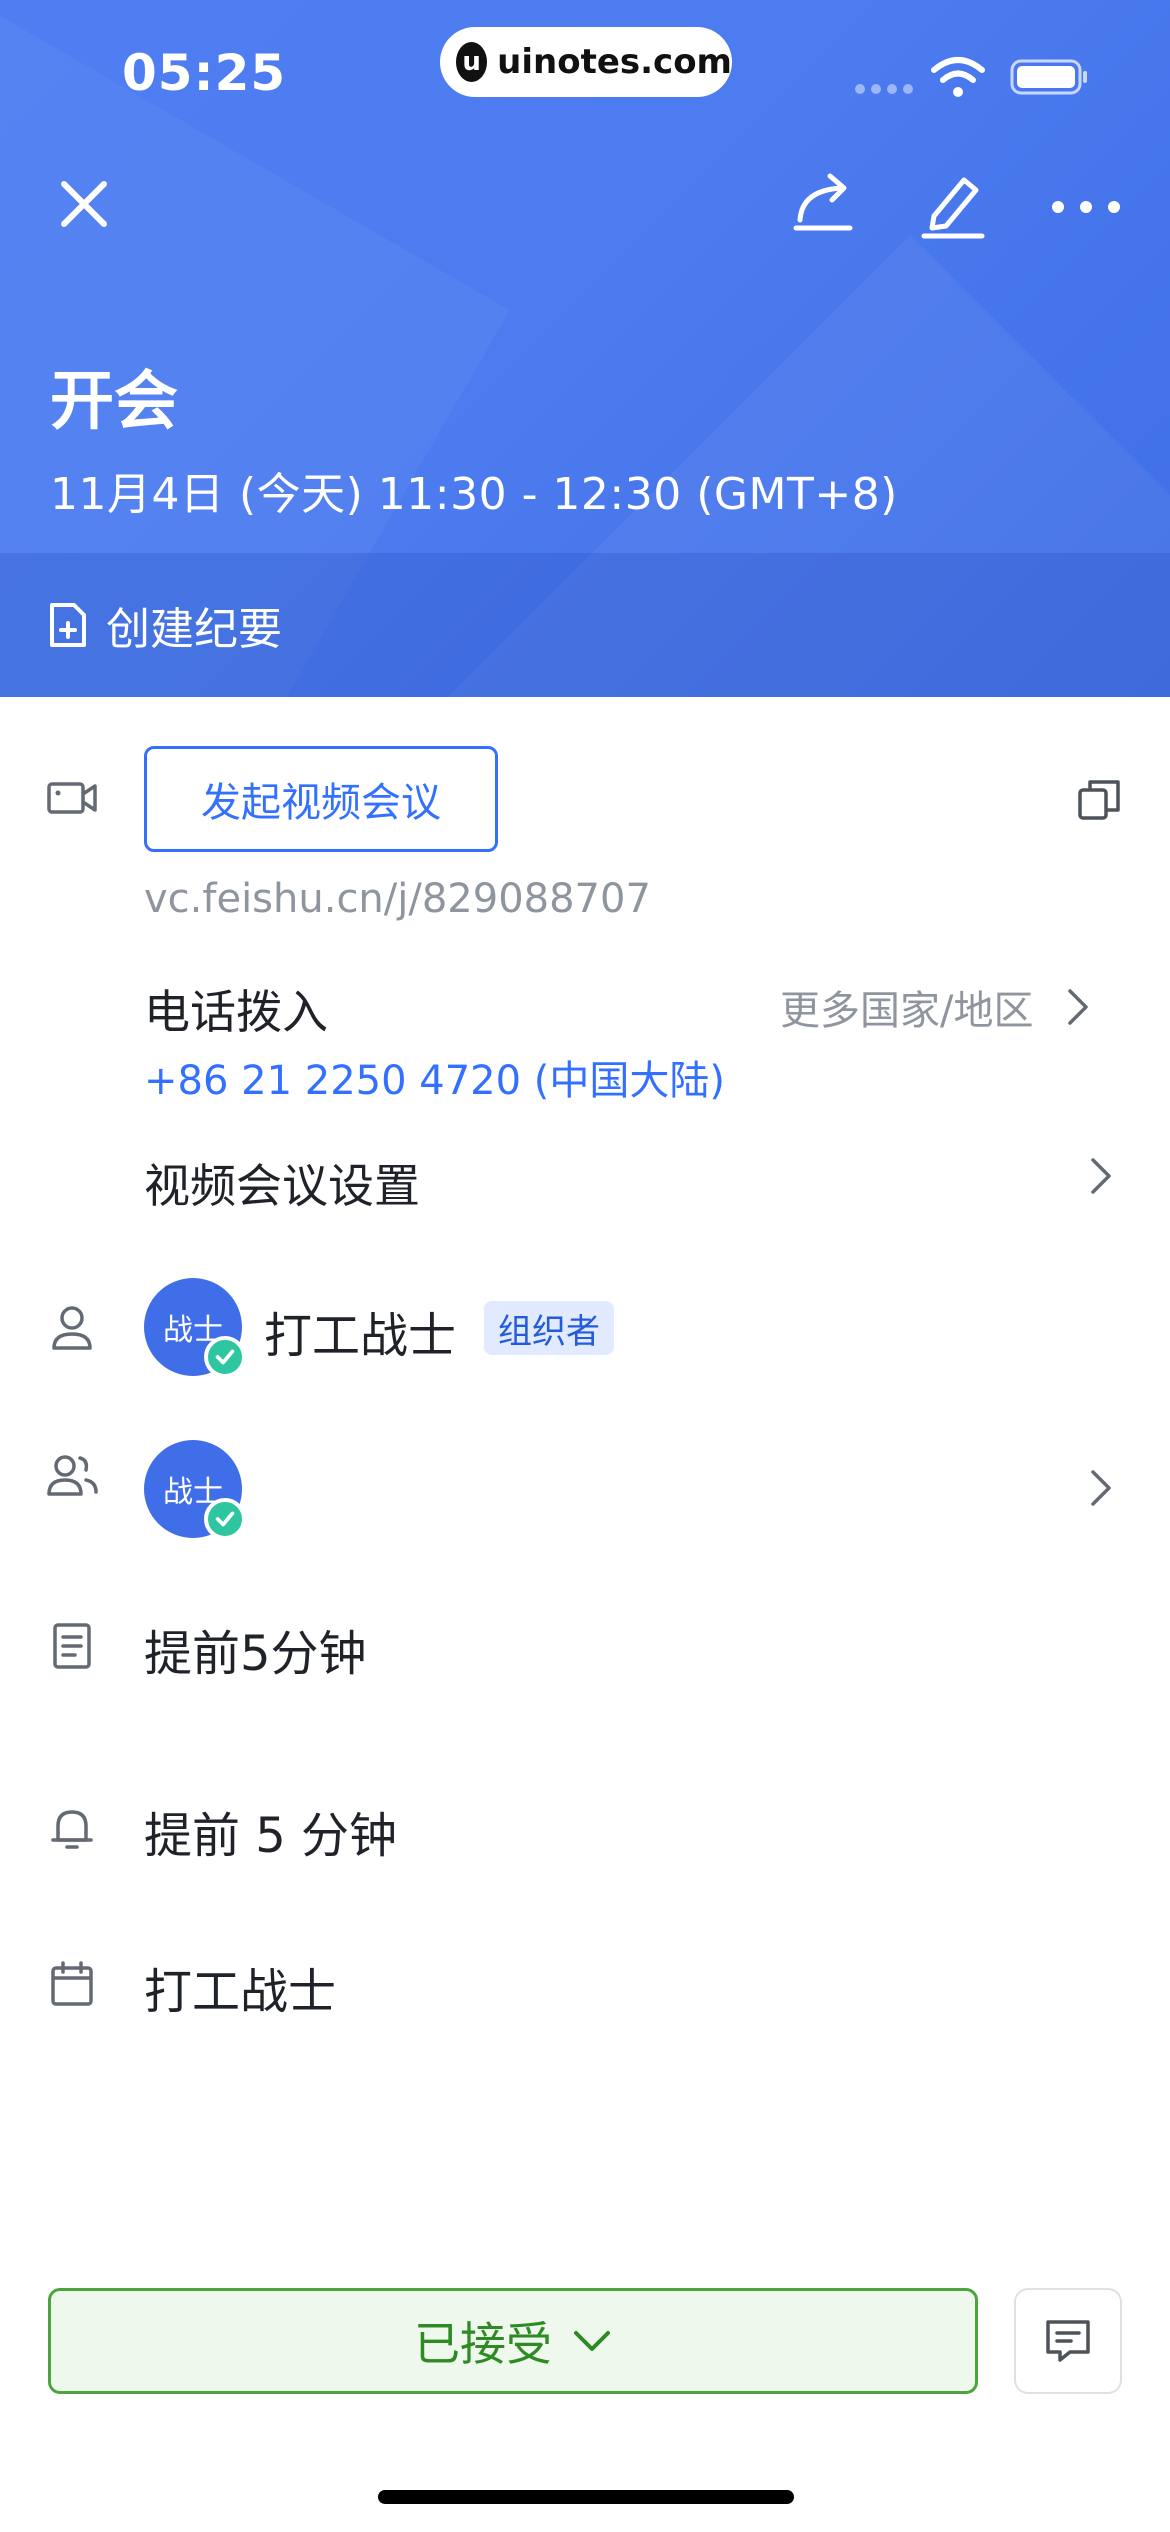  I want to click on more-countries-link: 更多国家/地区, so click(937, 1007).